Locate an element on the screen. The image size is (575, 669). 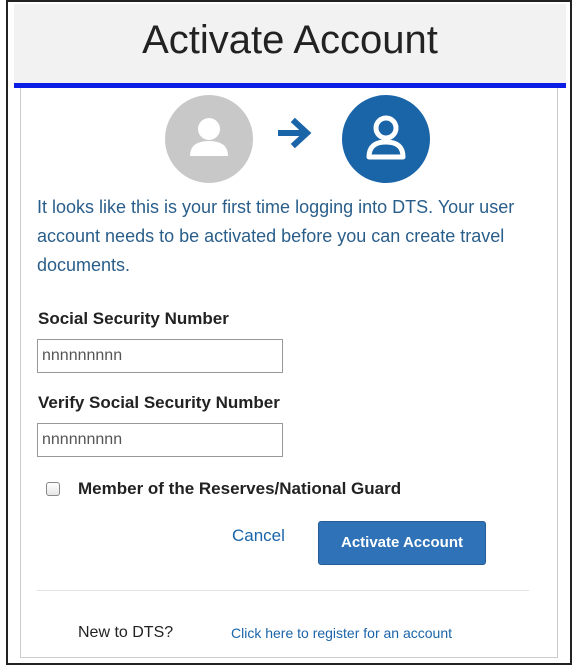
reserves-checkbox-row: Member of the Reserves/National Guard is located at coordinates (223, 489).